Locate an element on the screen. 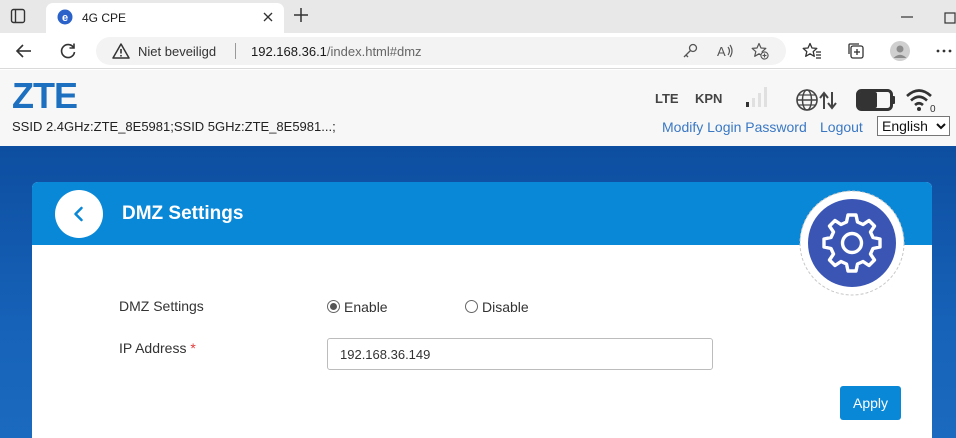  browser-tabstrip: e 4G CPE is located at coordinates (478, 16).